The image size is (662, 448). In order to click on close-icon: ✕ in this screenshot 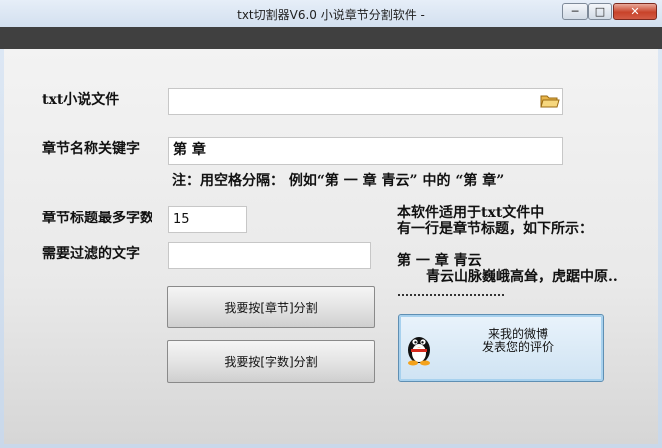, I will do `click(635, 11)`.